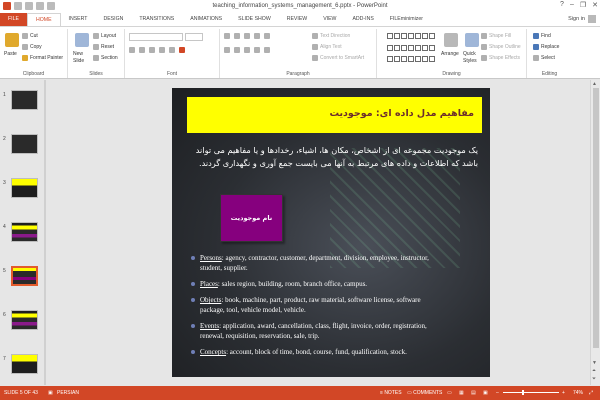 The width and height of the screenshot is (600, 400). What do you see at coordinates (582, 19) in the screenshot?
I see `sign-in: Sign in` at bounding box center [582, 19].